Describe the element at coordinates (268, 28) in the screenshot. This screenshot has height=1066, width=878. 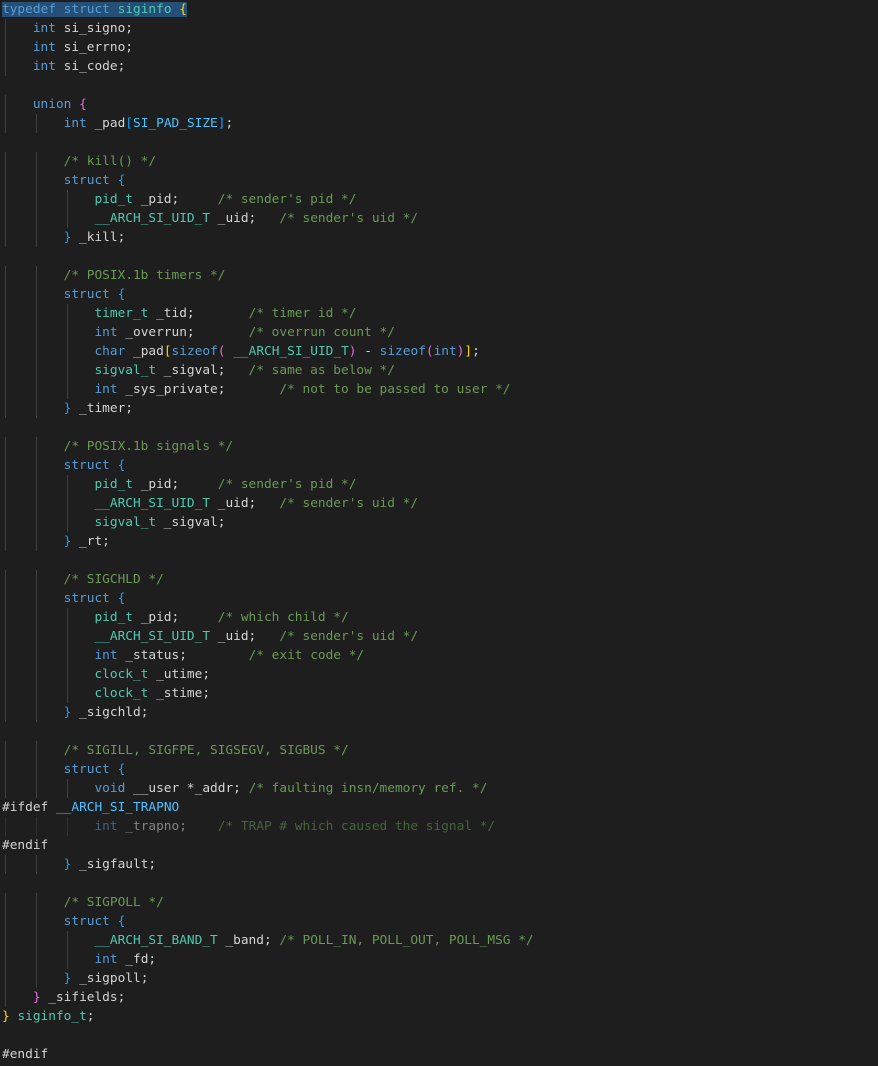
I see `code-line: int si_signo;` at that location.